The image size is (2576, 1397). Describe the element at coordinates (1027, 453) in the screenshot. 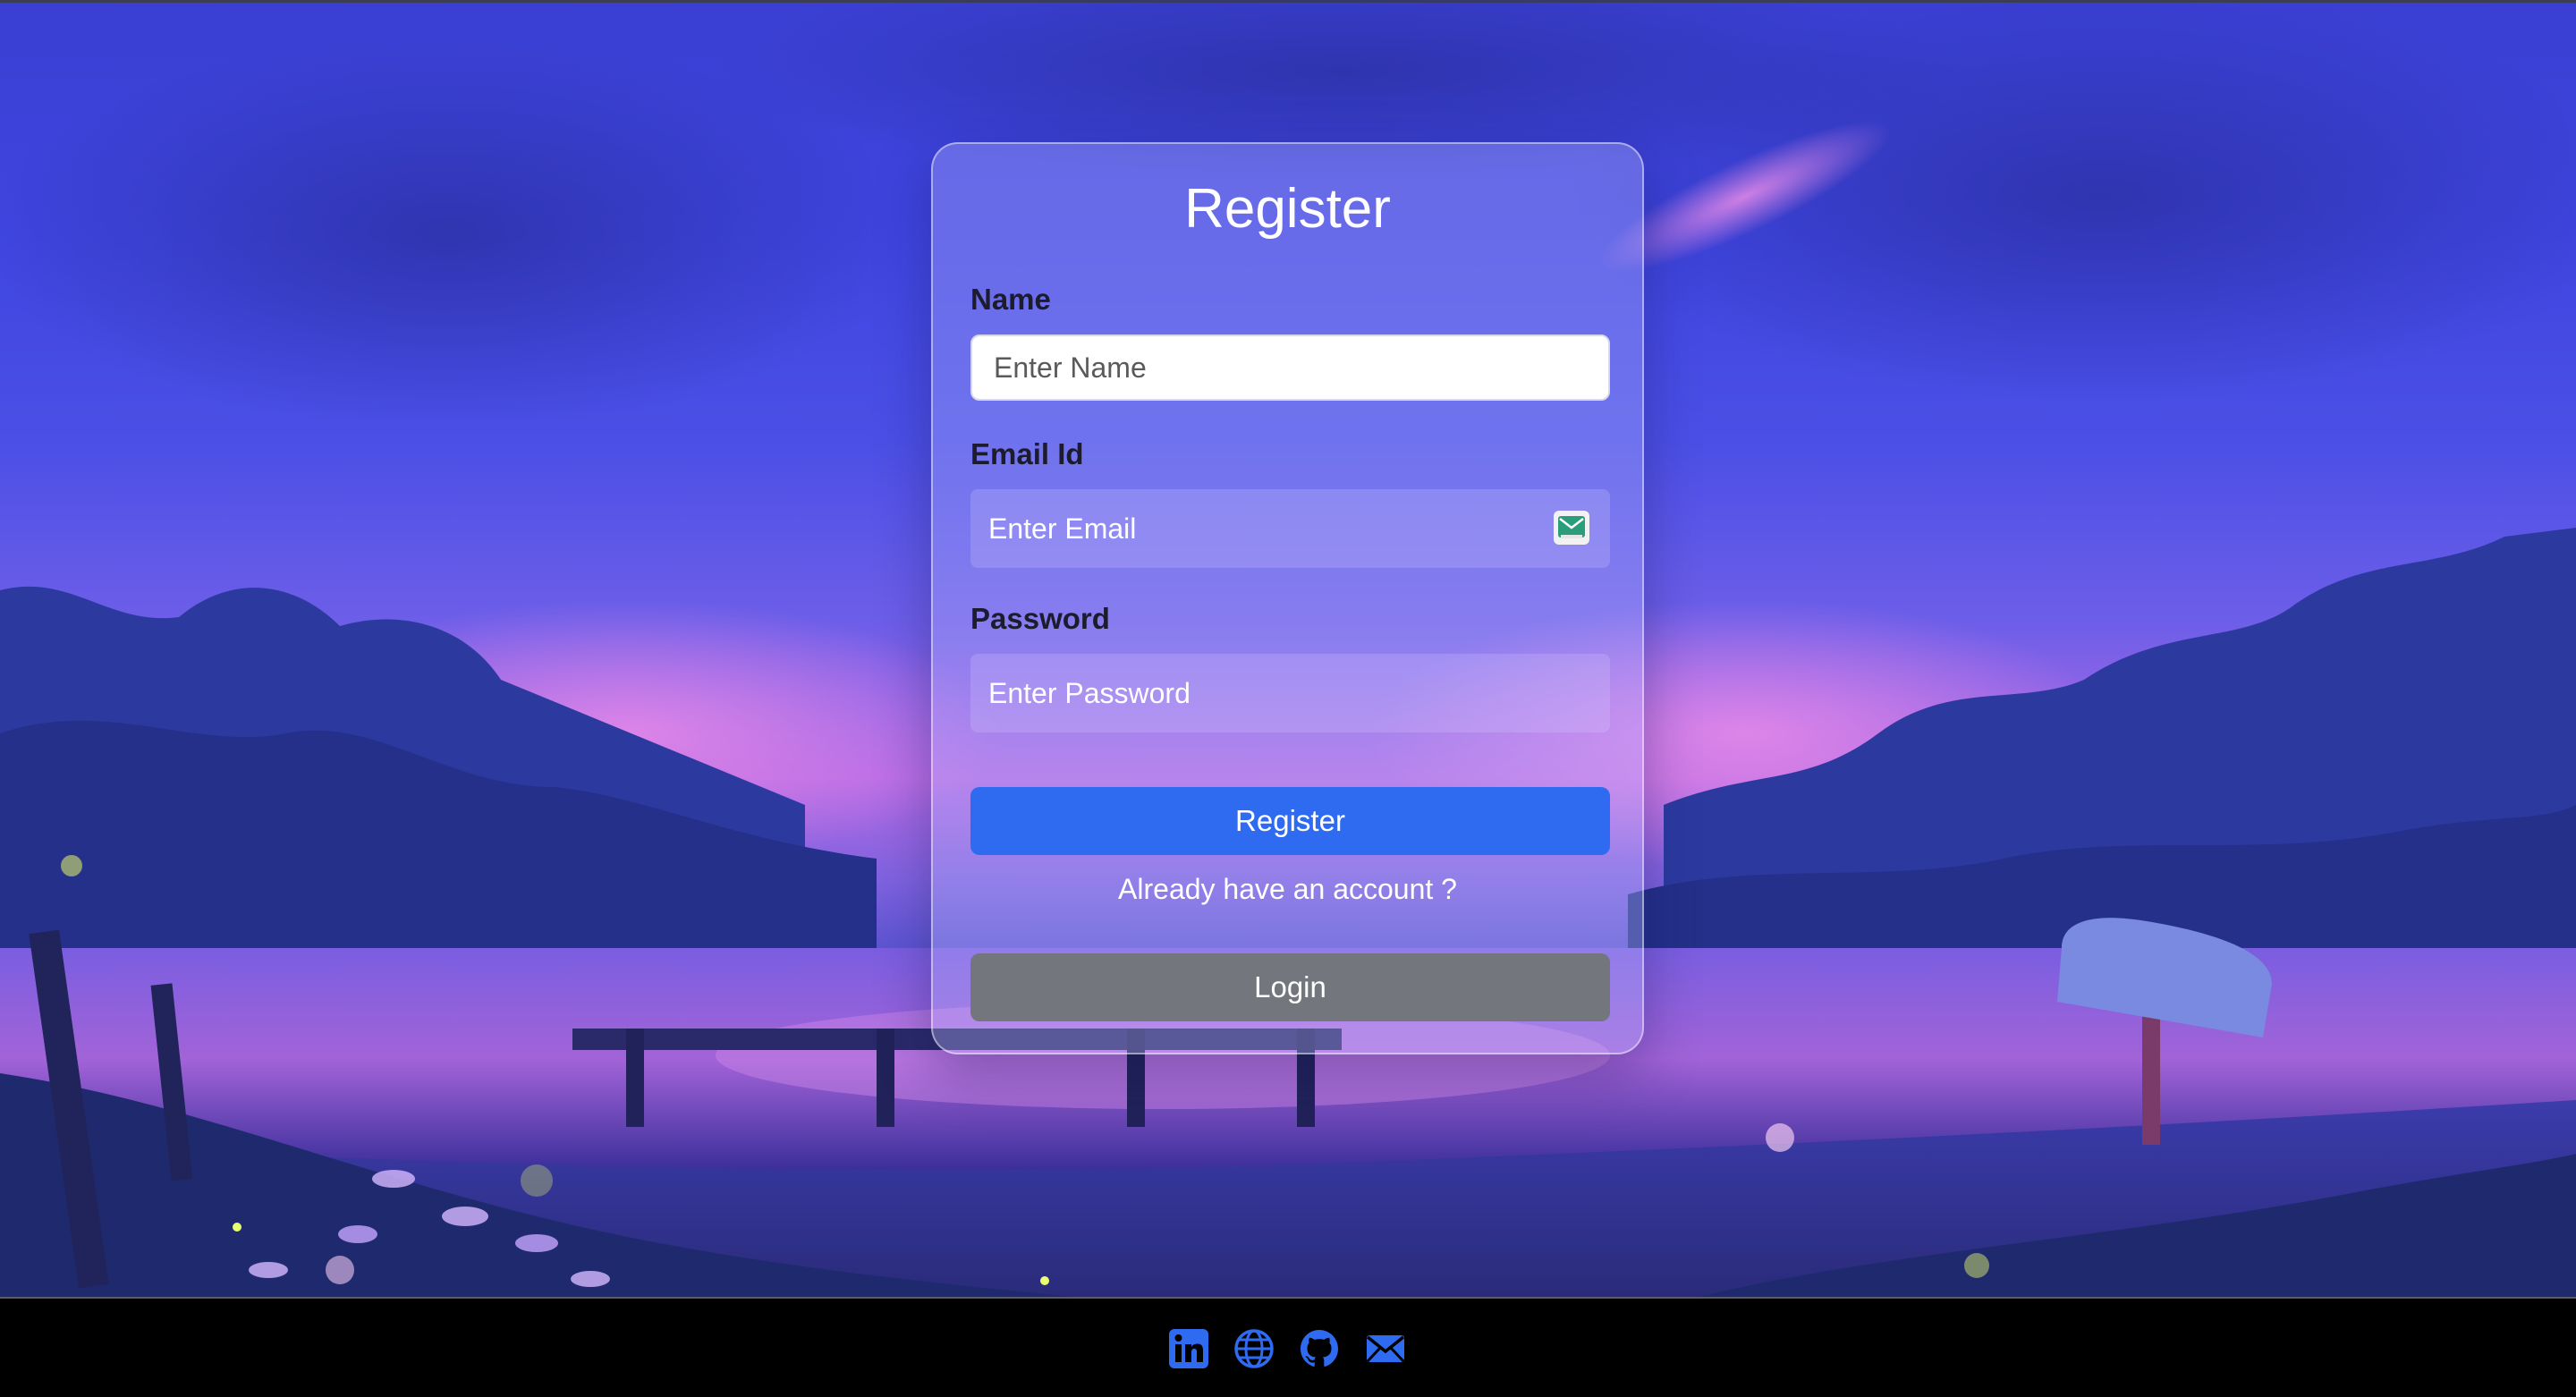

I see `email-label: Email Id` at that location.